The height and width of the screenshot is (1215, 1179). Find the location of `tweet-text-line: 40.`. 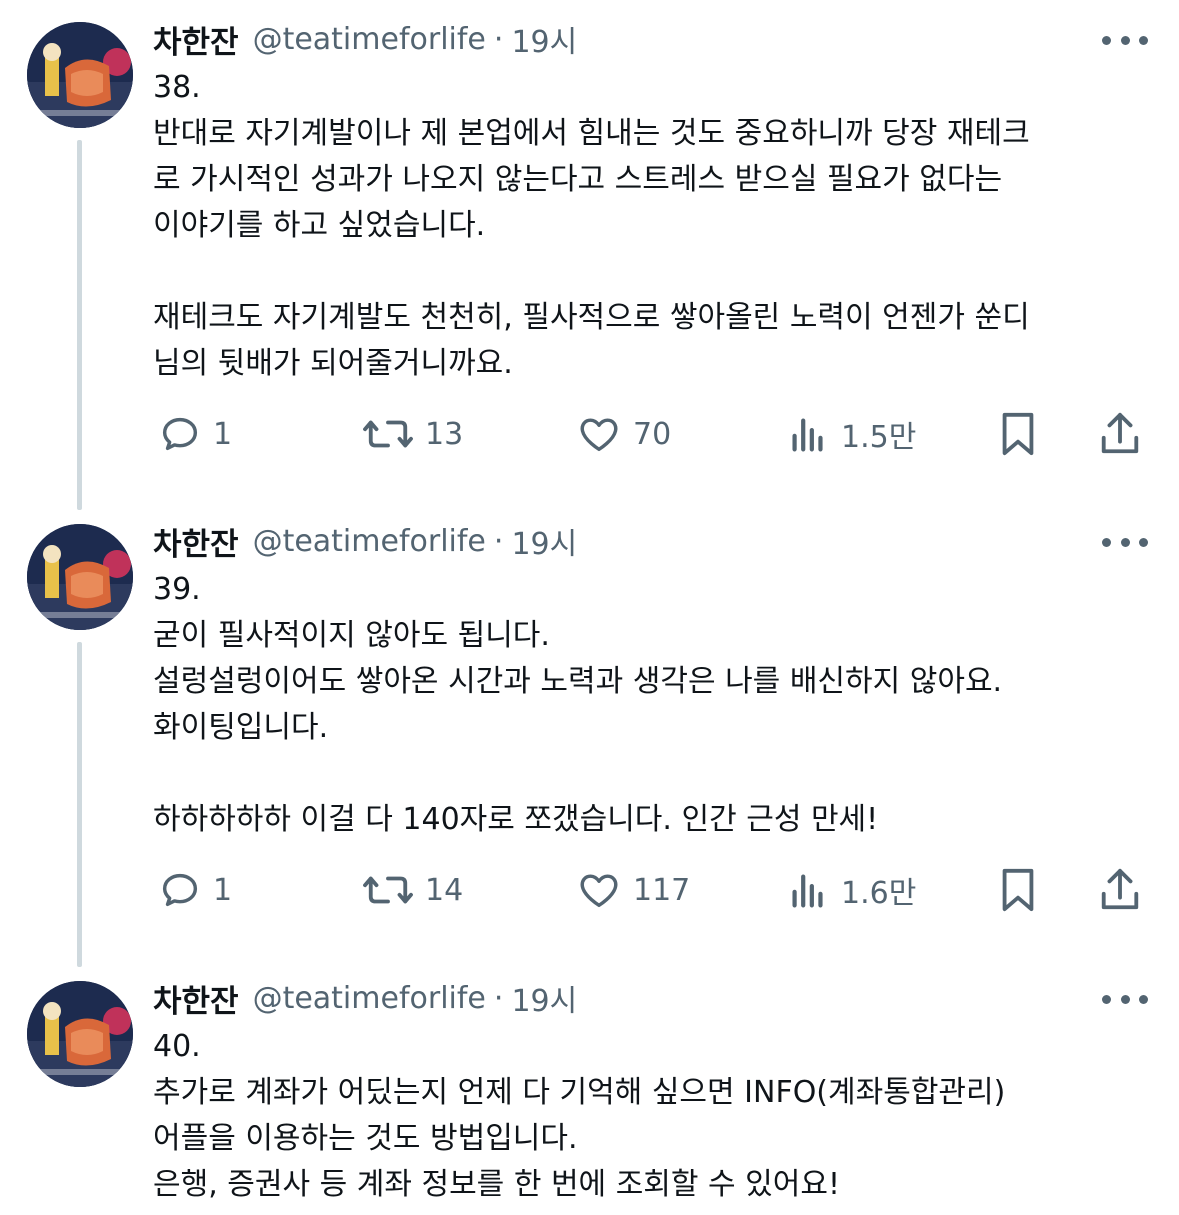

tweet-text-line: 40. is located at coordinates (177, 1046).